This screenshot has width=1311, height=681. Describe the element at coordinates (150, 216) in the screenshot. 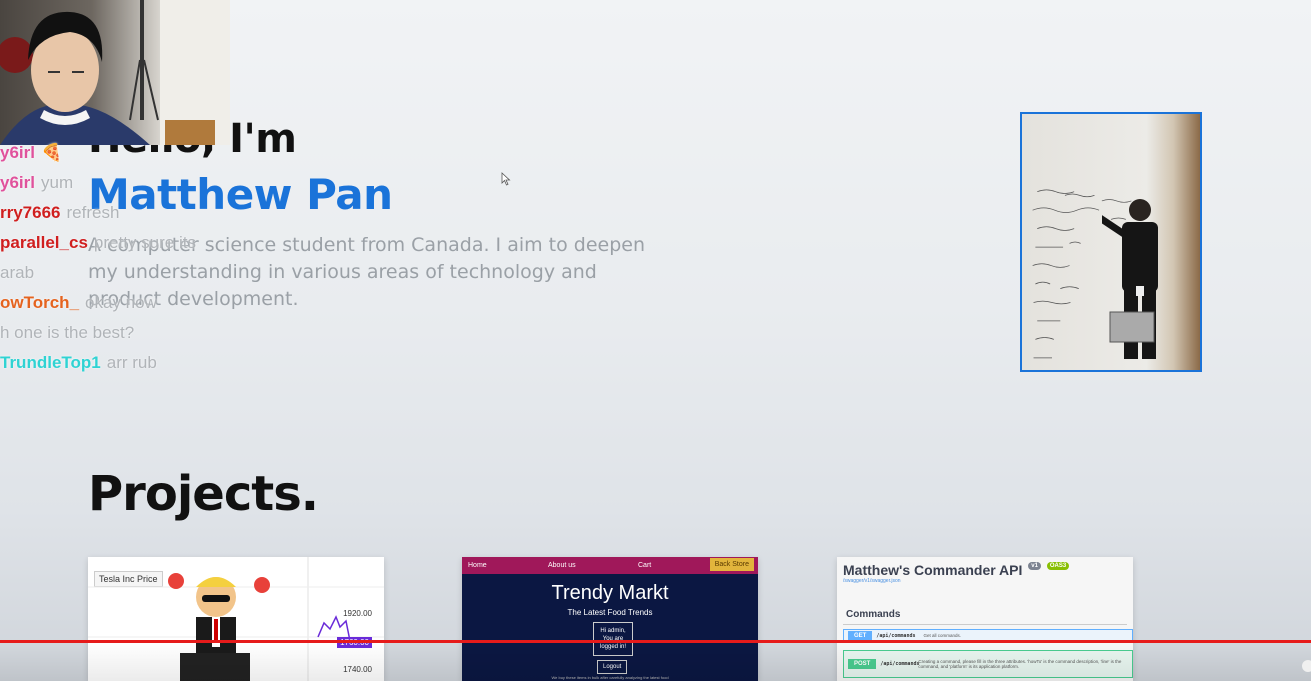

I see `chat-message: rry7666 refresh` at that location.